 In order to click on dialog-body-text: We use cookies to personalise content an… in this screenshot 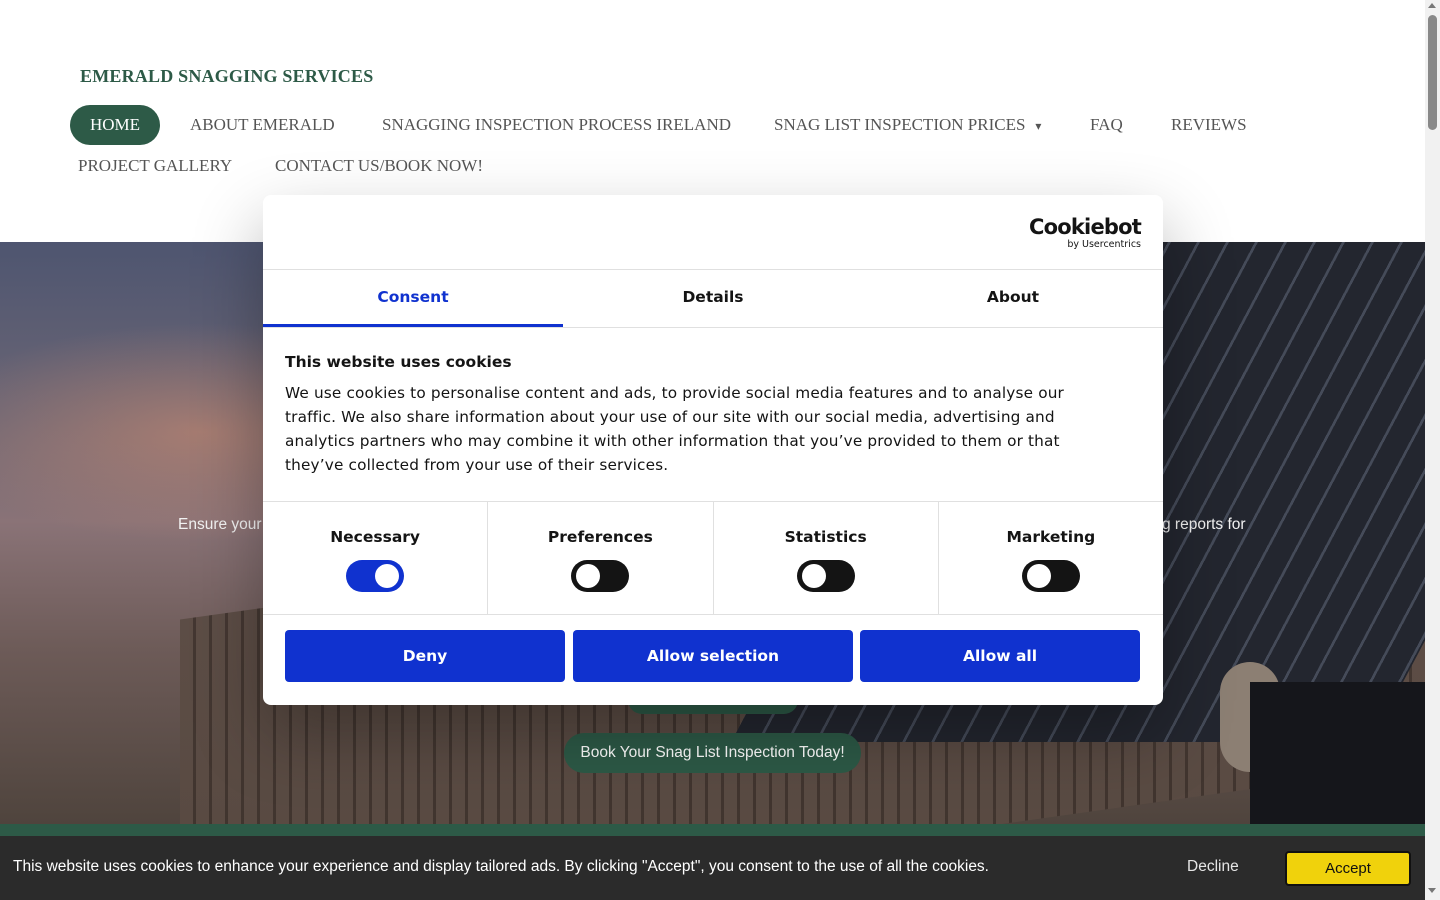, I will do `click(674, 429)`.